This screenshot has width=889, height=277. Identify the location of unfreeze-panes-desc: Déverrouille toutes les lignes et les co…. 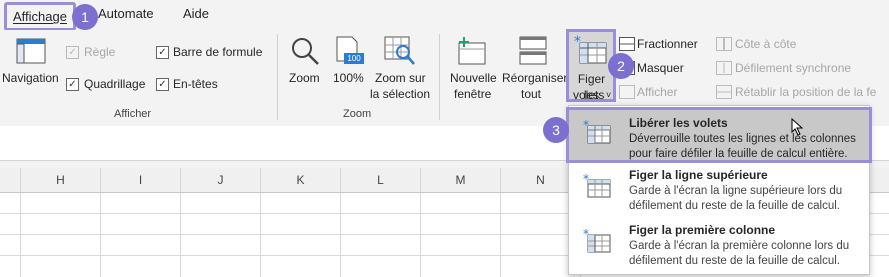
(742, 146).